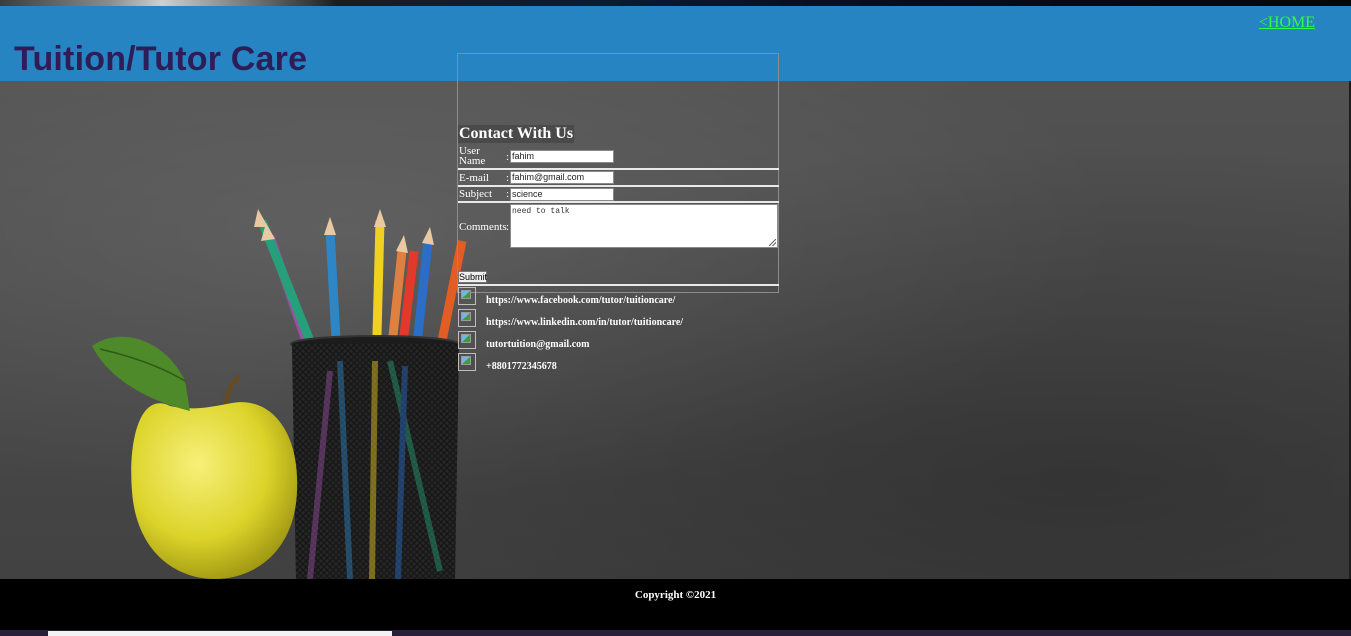 The width and height of the screenshot is (1351, 636). What do you see at coordinates (644, 226) in the screenshot?
I see `comments-textarea: need to talk` at bounding box center [644, 226].